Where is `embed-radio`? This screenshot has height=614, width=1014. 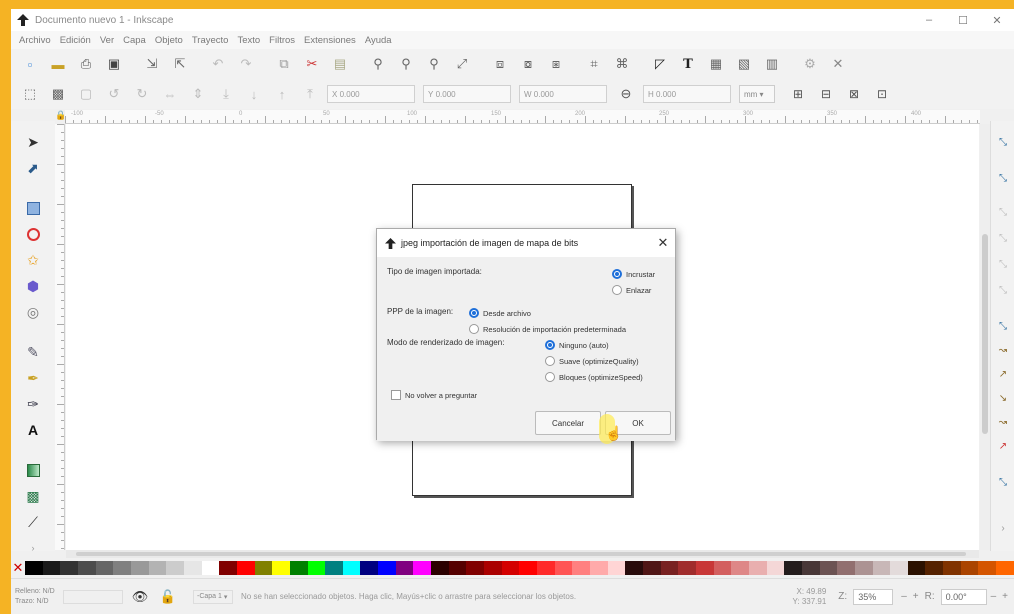 embed-radio is located at coordinates (617, 274).